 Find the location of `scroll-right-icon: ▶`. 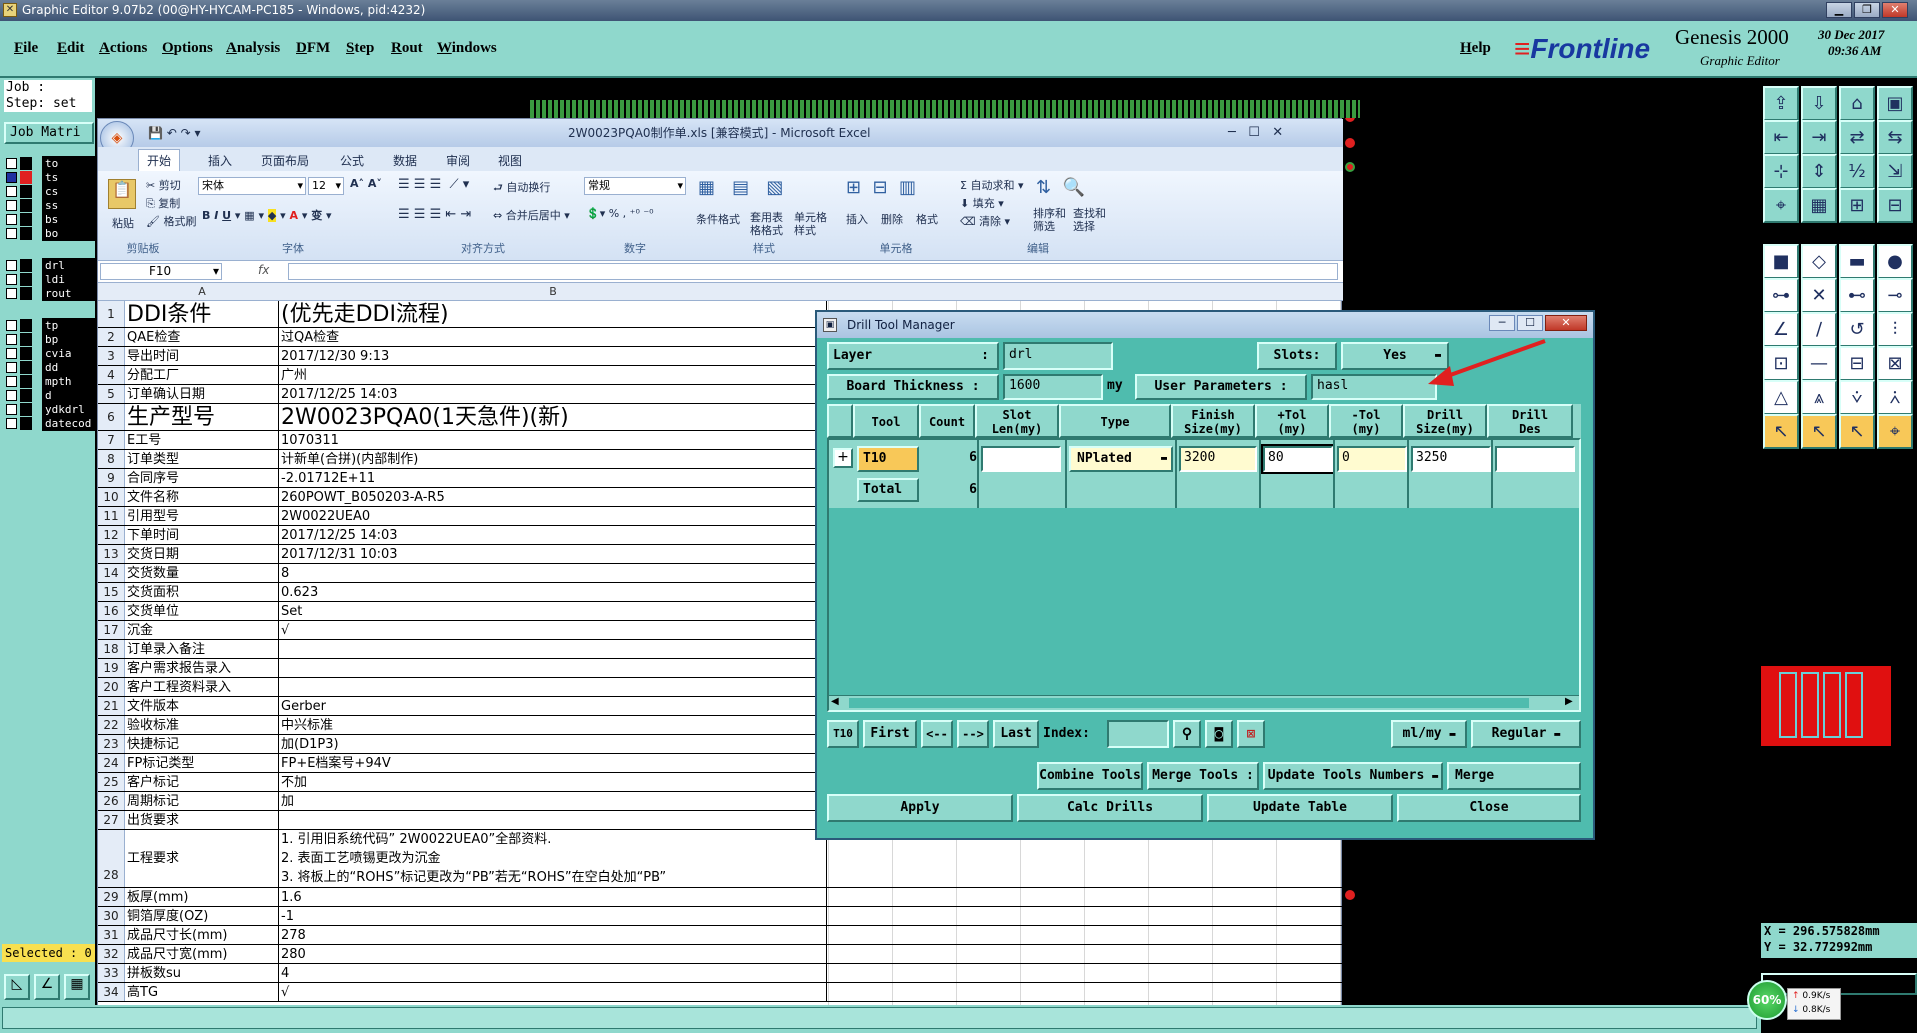

scroll-right-icon: ▶ is located at coordinates (1569, 701).